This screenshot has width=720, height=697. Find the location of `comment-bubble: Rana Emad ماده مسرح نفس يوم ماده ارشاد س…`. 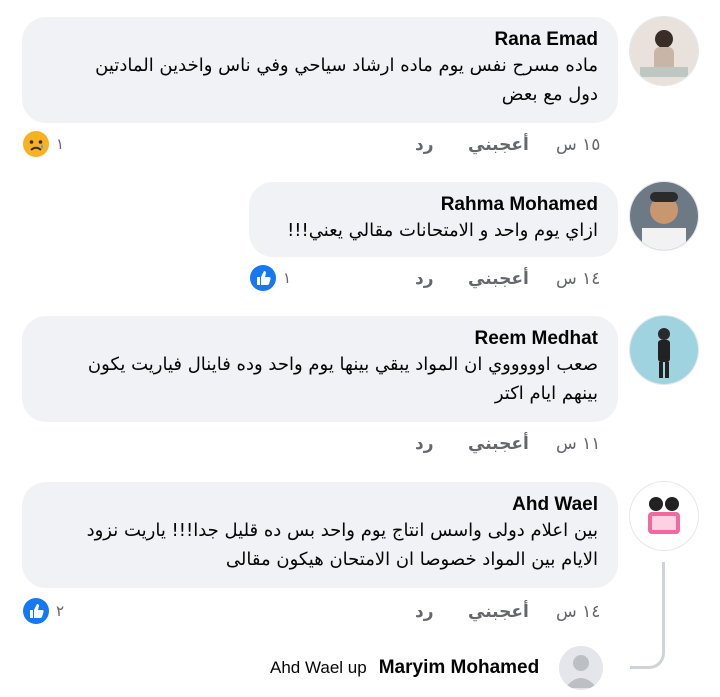

comment-bubble: Rana Emad ماده مسرح نفس يوم ماده ارشاد س… is located at coordinates (320, 70).